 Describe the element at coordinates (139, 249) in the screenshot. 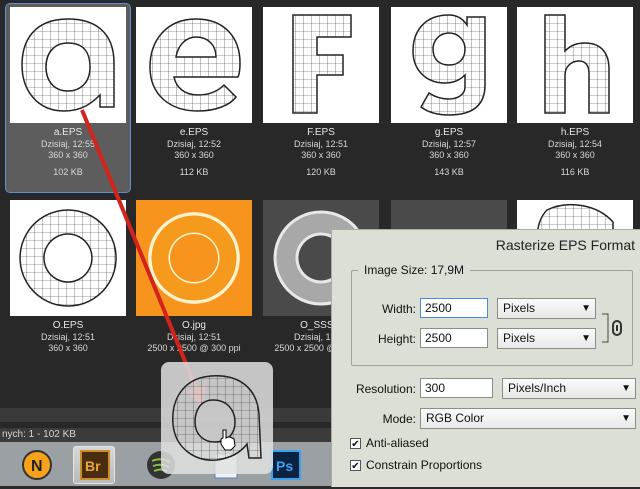

I see `arrow-line` at that location.